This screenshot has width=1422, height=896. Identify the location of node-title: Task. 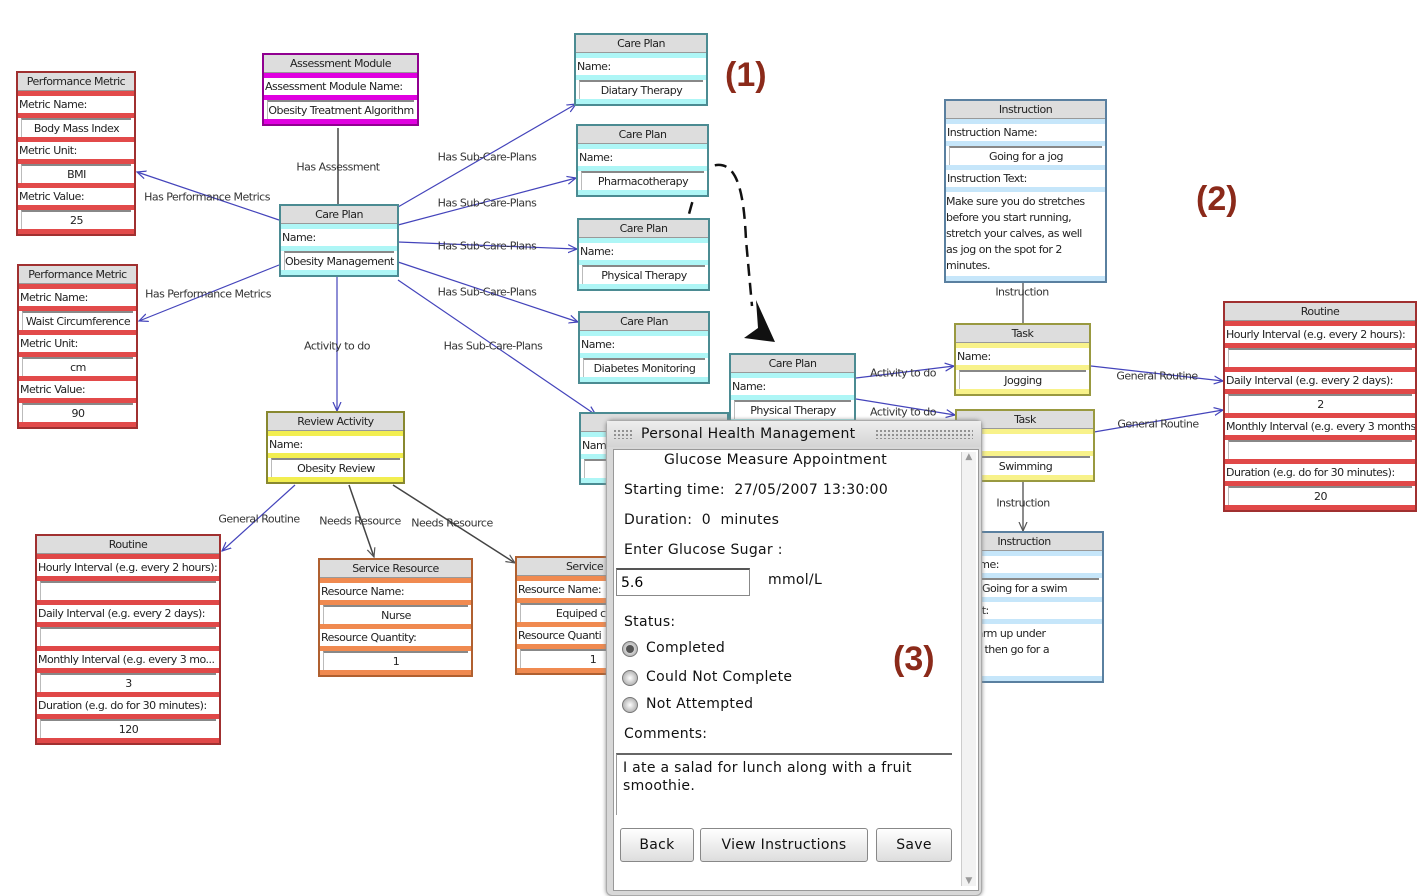
(1022, 334).